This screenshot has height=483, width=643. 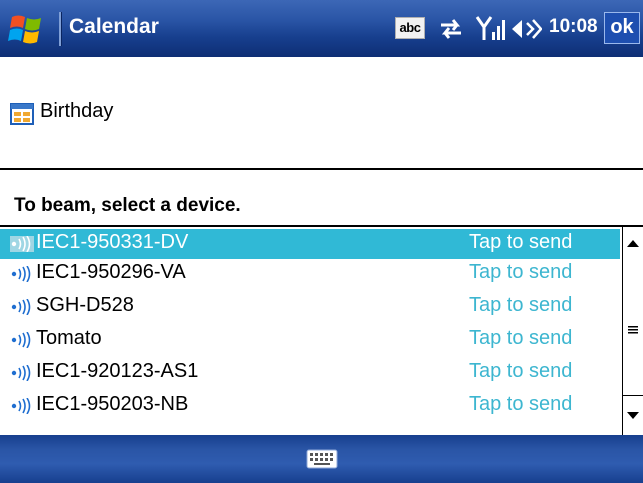 What do you see at coordinates (127, 205) in the screenshot?
I see `beam-prompt: To beam, select a device.` at bounding box center [127, 205].